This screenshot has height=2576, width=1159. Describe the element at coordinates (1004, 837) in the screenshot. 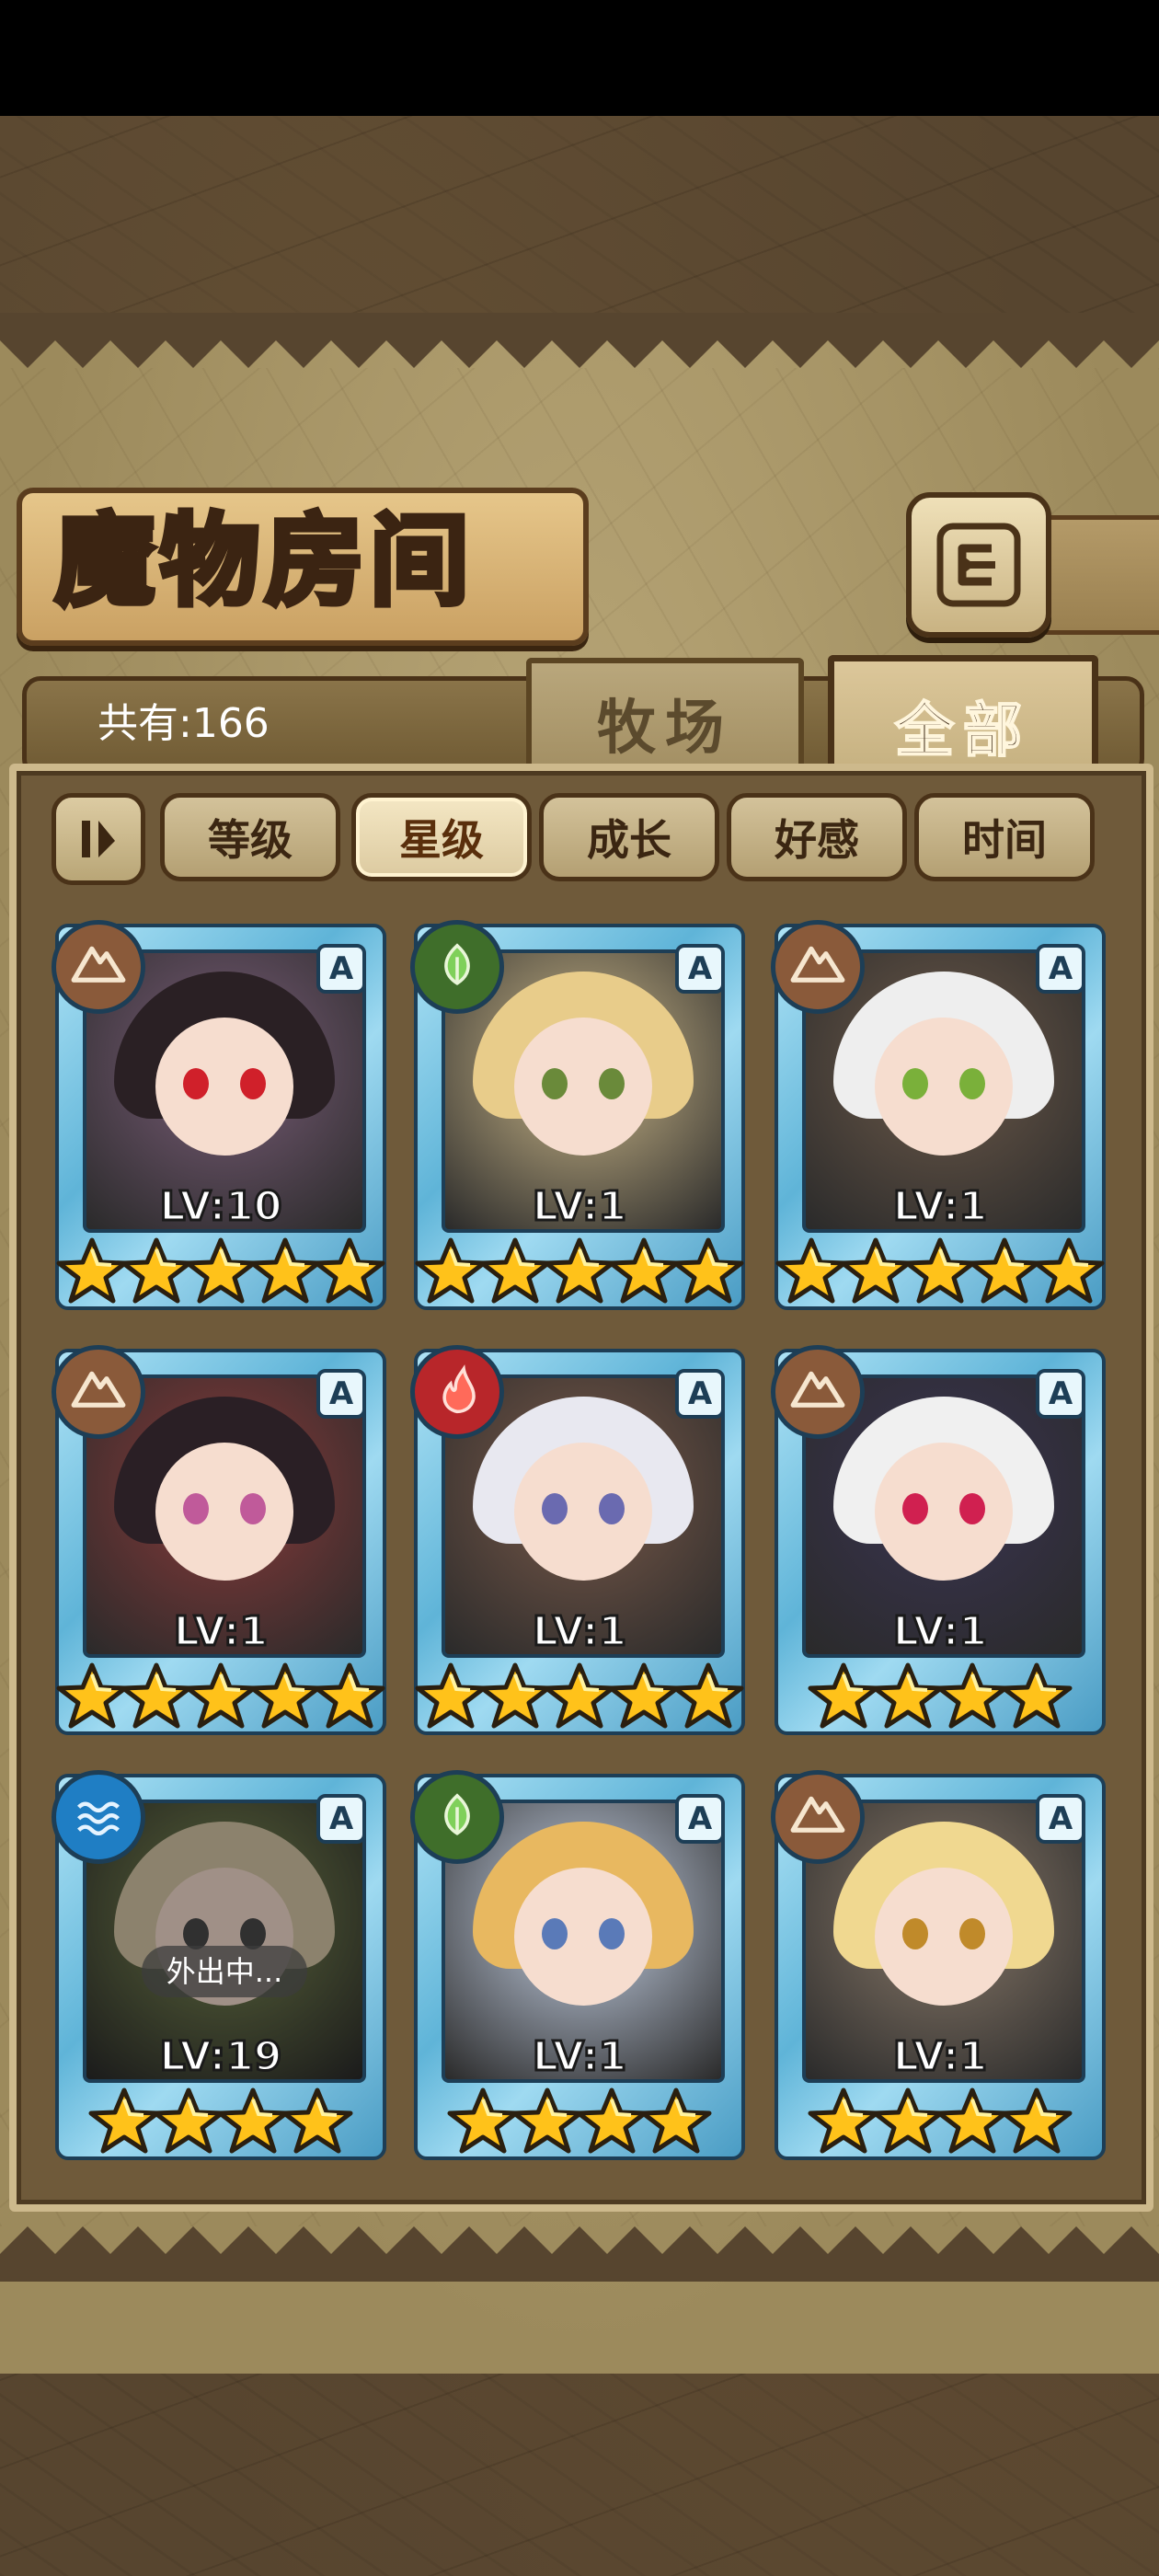

I see `sort-time-button: 时间` at that location.